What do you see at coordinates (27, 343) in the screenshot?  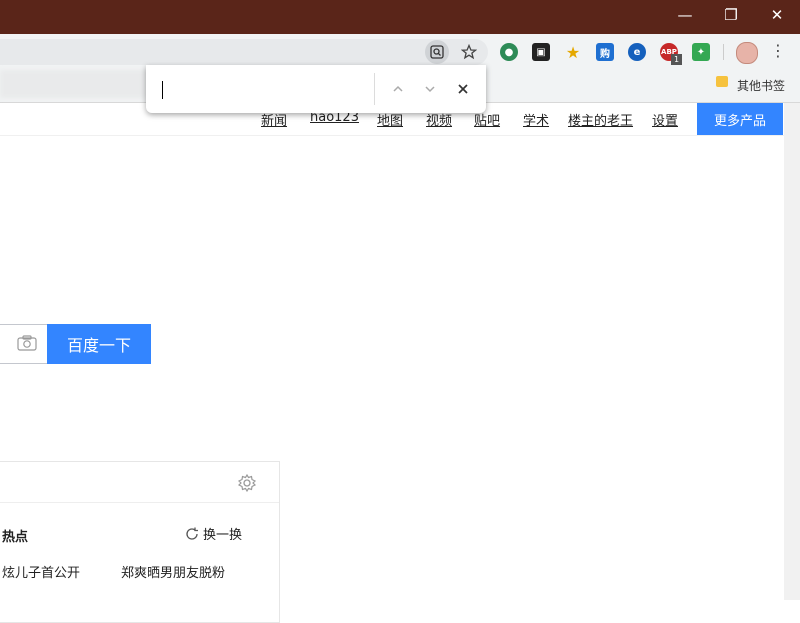 I see `camera-icon` at bounding box center [27, 343].